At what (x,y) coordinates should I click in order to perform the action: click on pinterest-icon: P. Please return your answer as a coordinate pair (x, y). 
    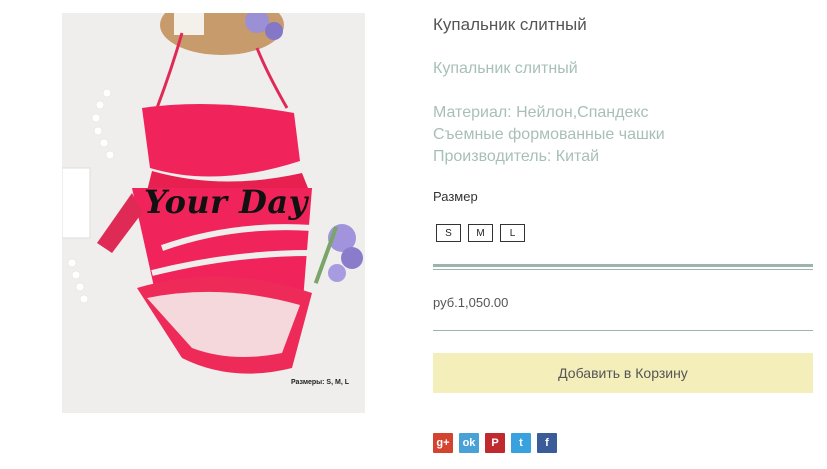
    Looking at the image, I should click on (495, 443).